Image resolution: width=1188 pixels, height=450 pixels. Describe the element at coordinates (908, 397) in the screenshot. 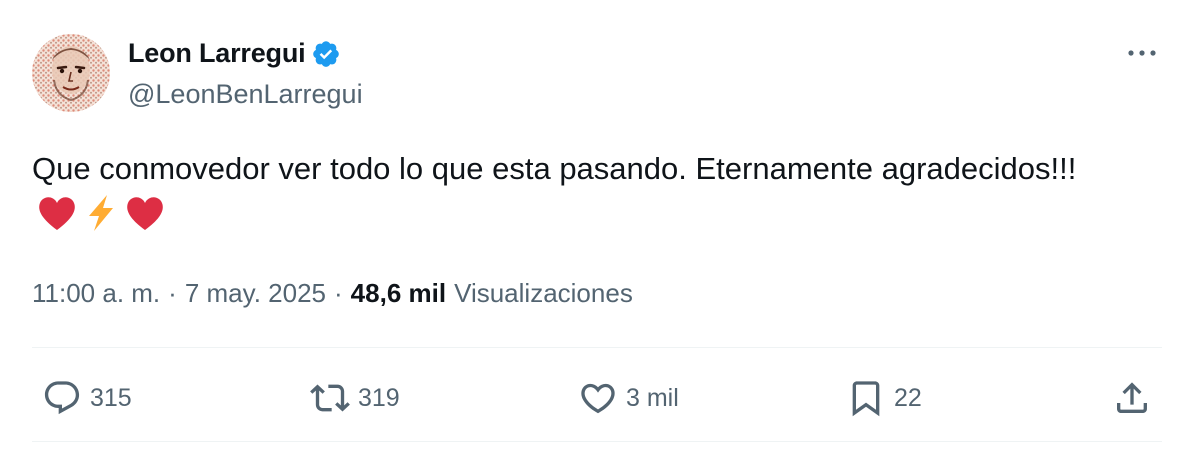

I see `bookmark-count: 22` at that location.